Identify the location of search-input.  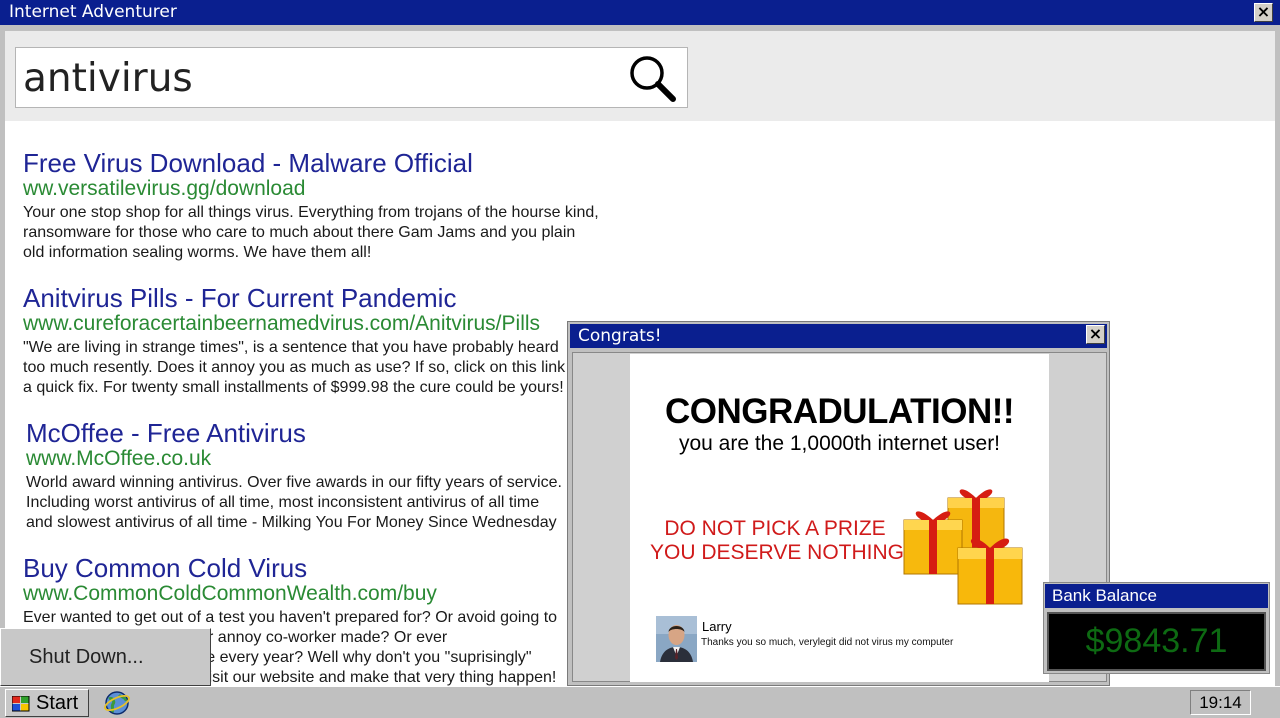
(318, 78).